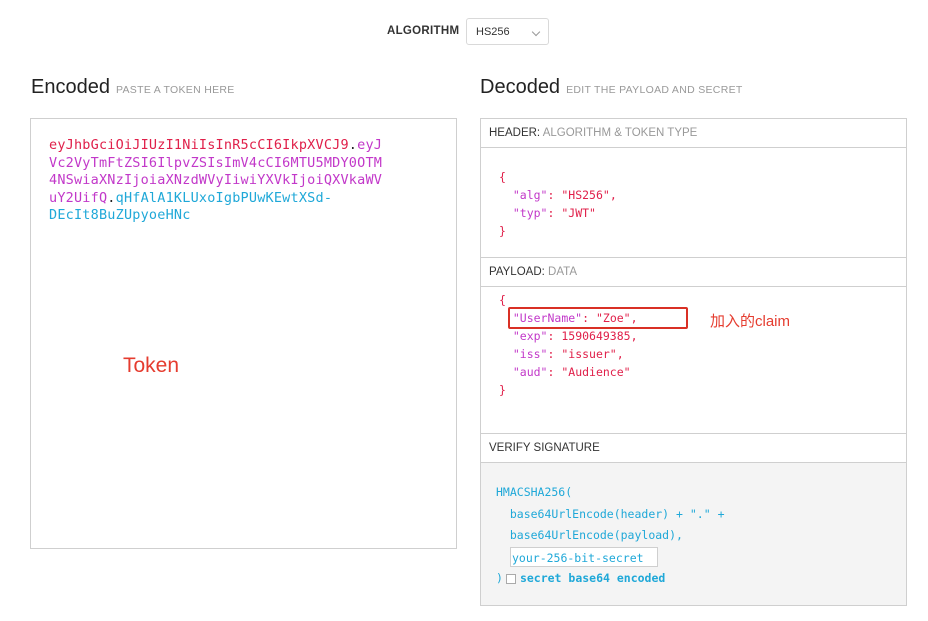 This screenshot has height=621, width=928. What do you see at coordinates (216, 180) in the screenshot?
I see `token-payload-segment: 4NSwiaXNzIjoiaXNzdWVyIiwiYXVkIjoiQXVkaWV` at bounding box center [216, 180].